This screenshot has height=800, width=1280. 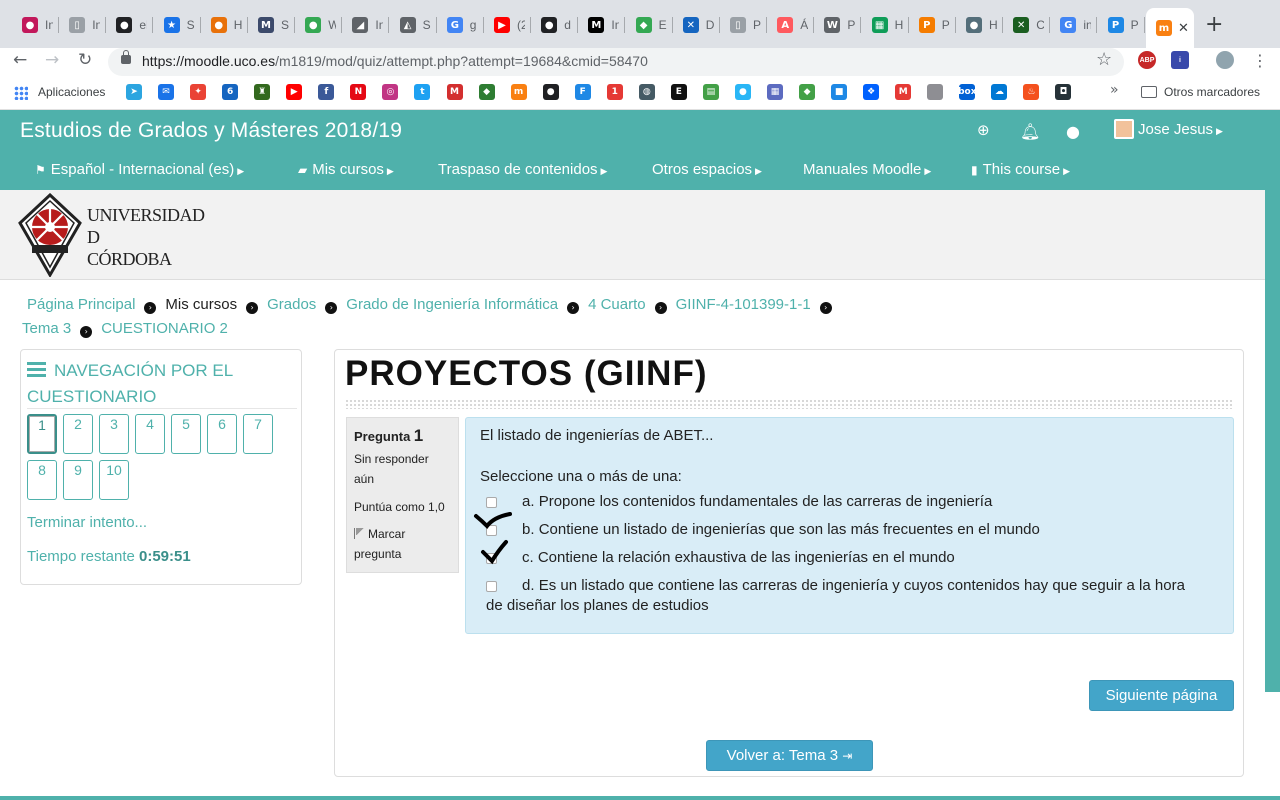 I want to click on header-menu-item: ▮ This course ▶, so click(x=1020, y=169).